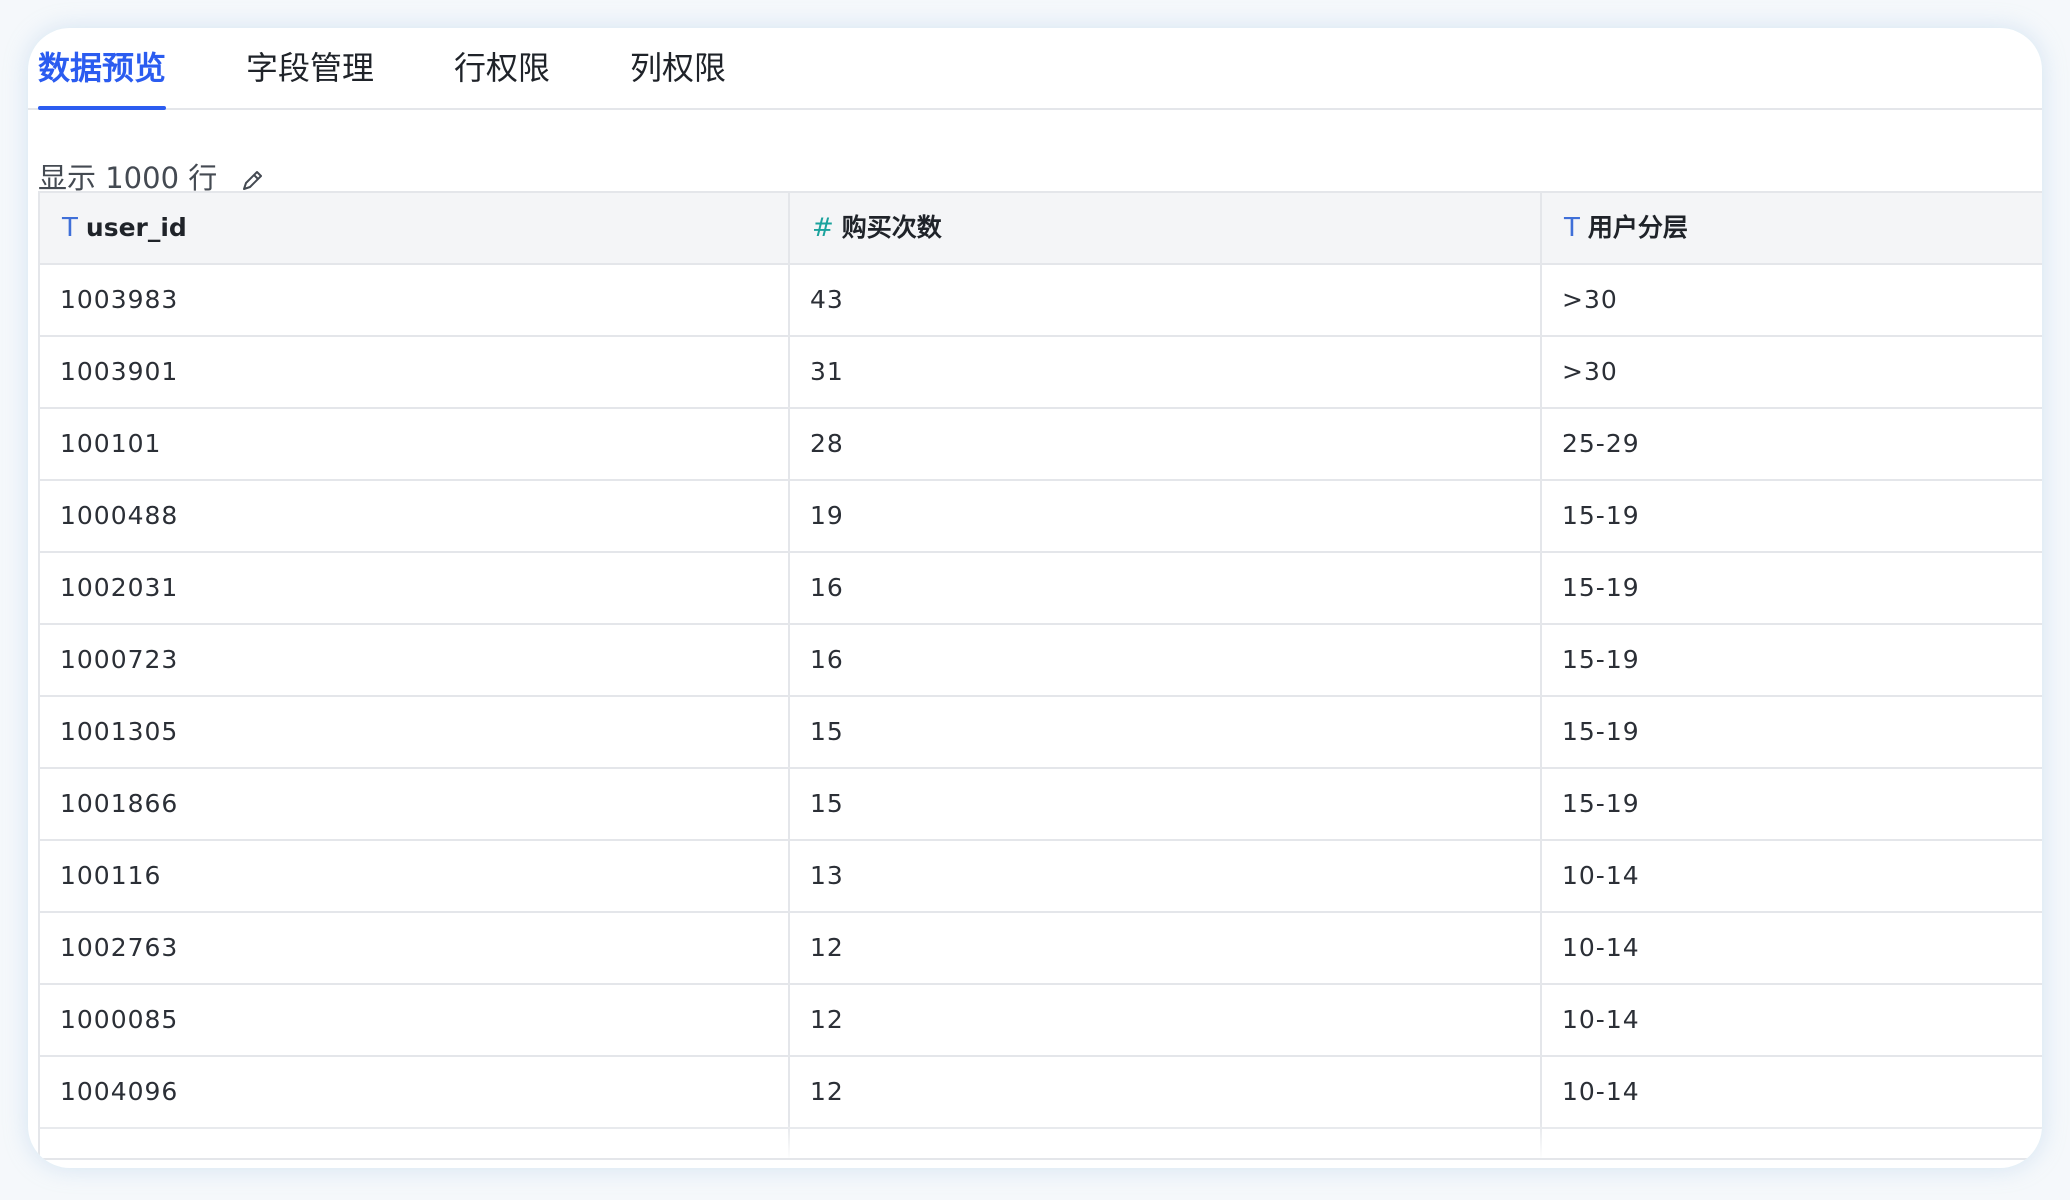 The image size is (2070, 1200). I want to click on table-row: 100101 28 25-29, so click(1041, 445).